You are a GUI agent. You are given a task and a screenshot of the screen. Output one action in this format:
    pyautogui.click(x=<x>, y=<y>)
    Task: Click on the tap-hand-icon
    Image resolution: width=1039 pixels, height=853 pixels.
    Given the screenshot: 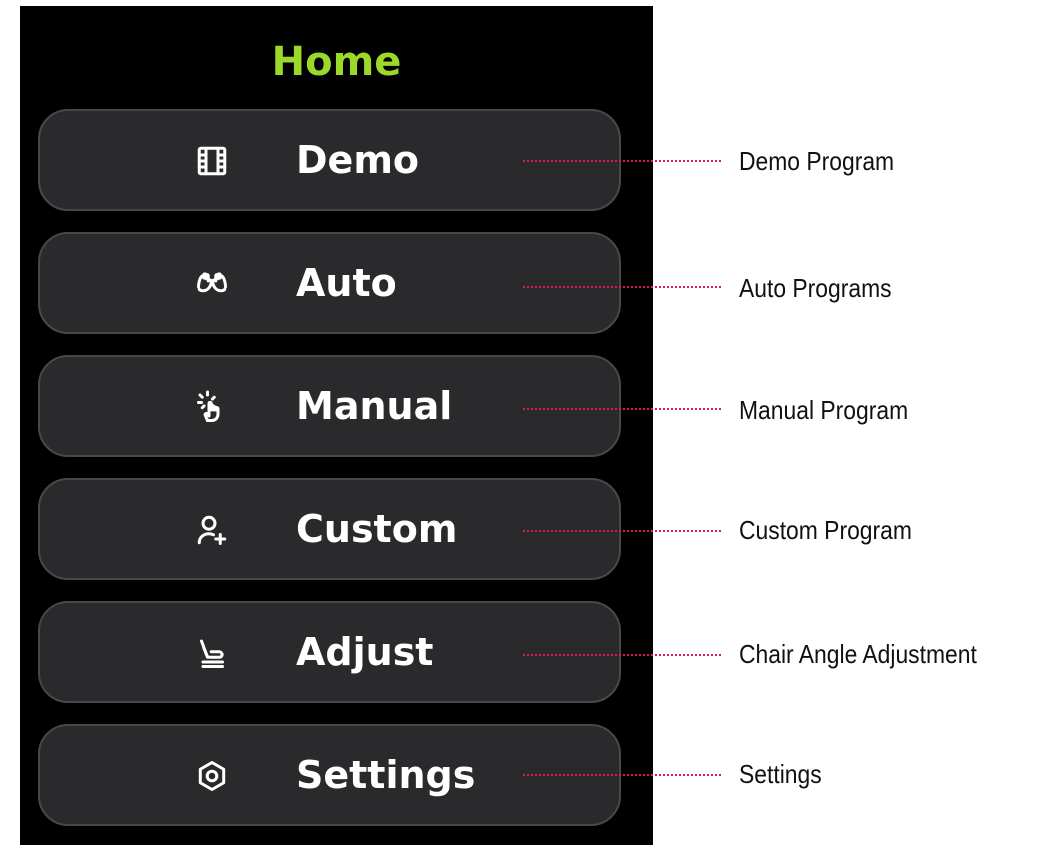 What is the action you would take?
    pyautogui.click(x=212, y=407)
    